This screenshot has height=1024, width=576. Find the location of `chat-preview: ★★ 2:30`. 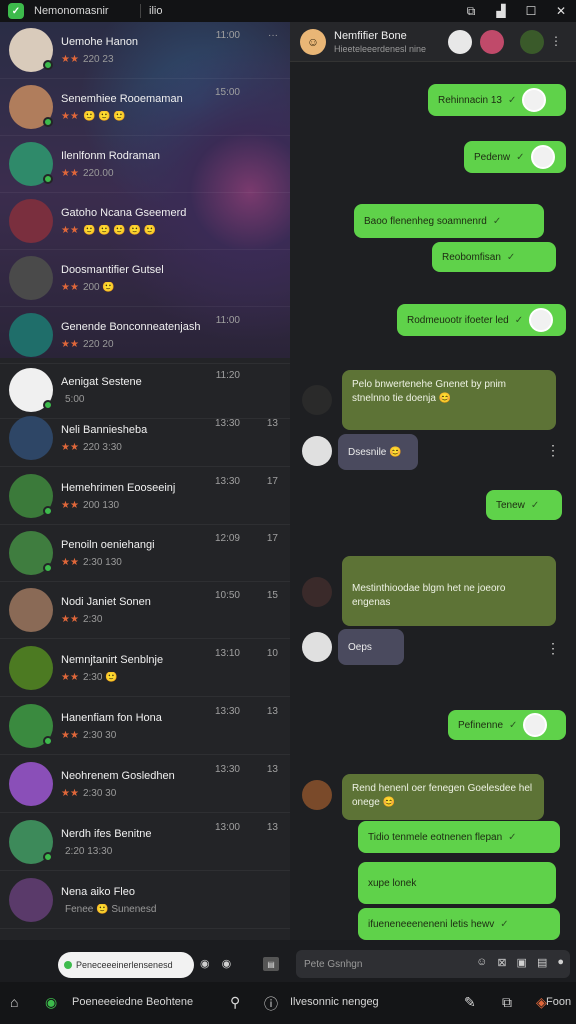

chat-preview: ★★ 2:30 is located at coordinates (175, 619).